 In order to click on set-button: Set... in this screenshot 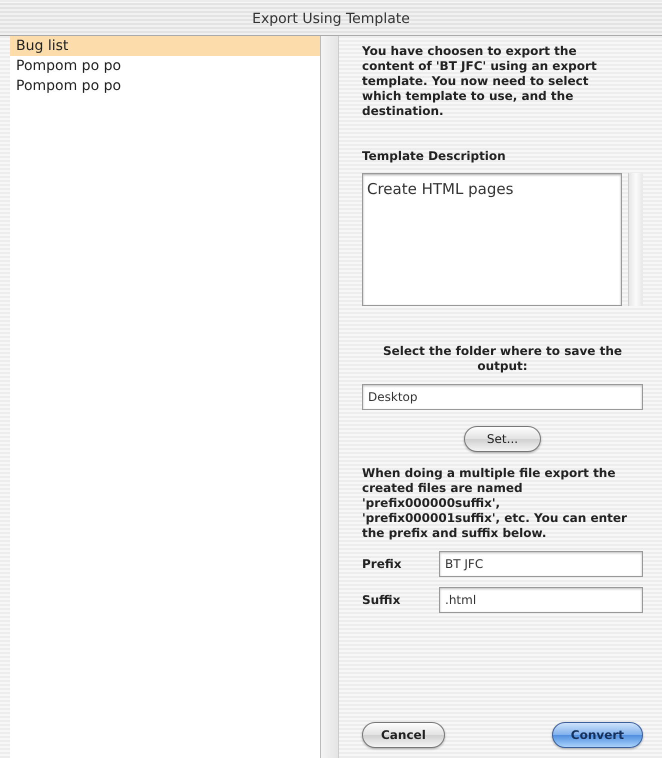, I will do `click(503, 439)`.